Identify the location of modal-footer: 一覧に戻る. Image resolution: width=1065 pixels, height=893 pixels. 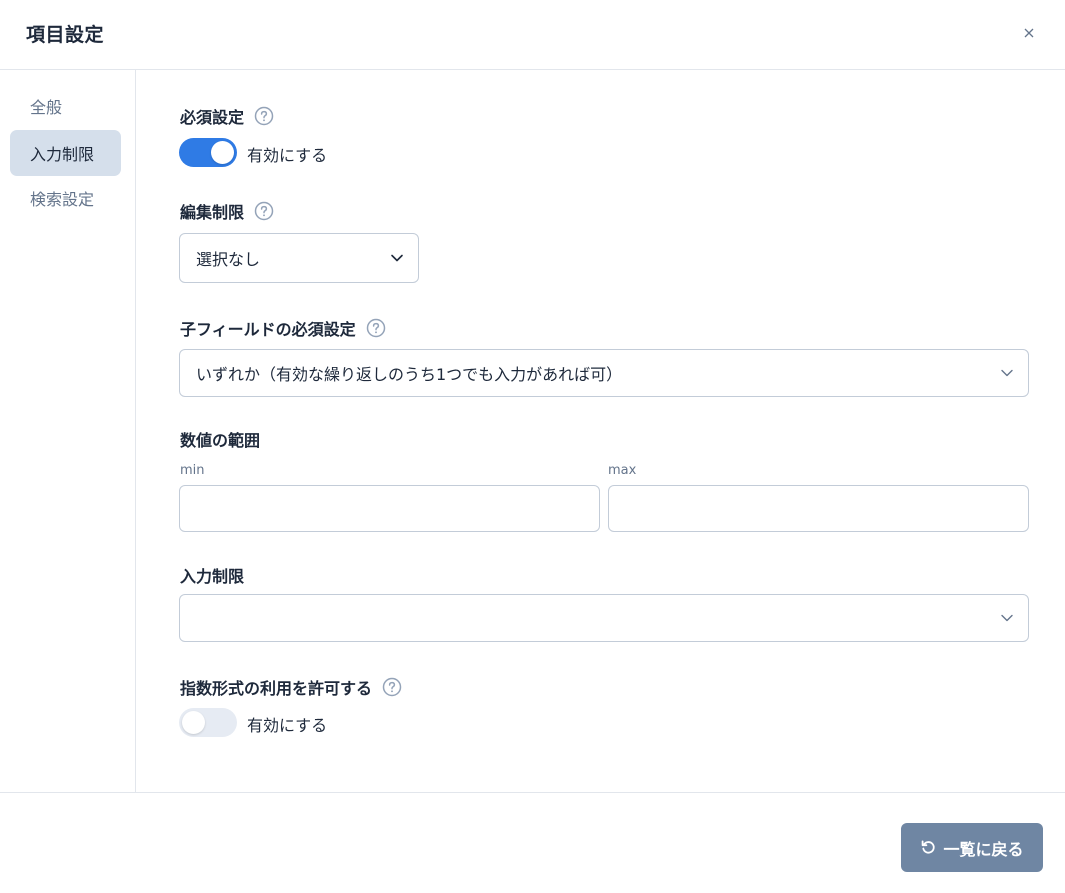
(532, 842).